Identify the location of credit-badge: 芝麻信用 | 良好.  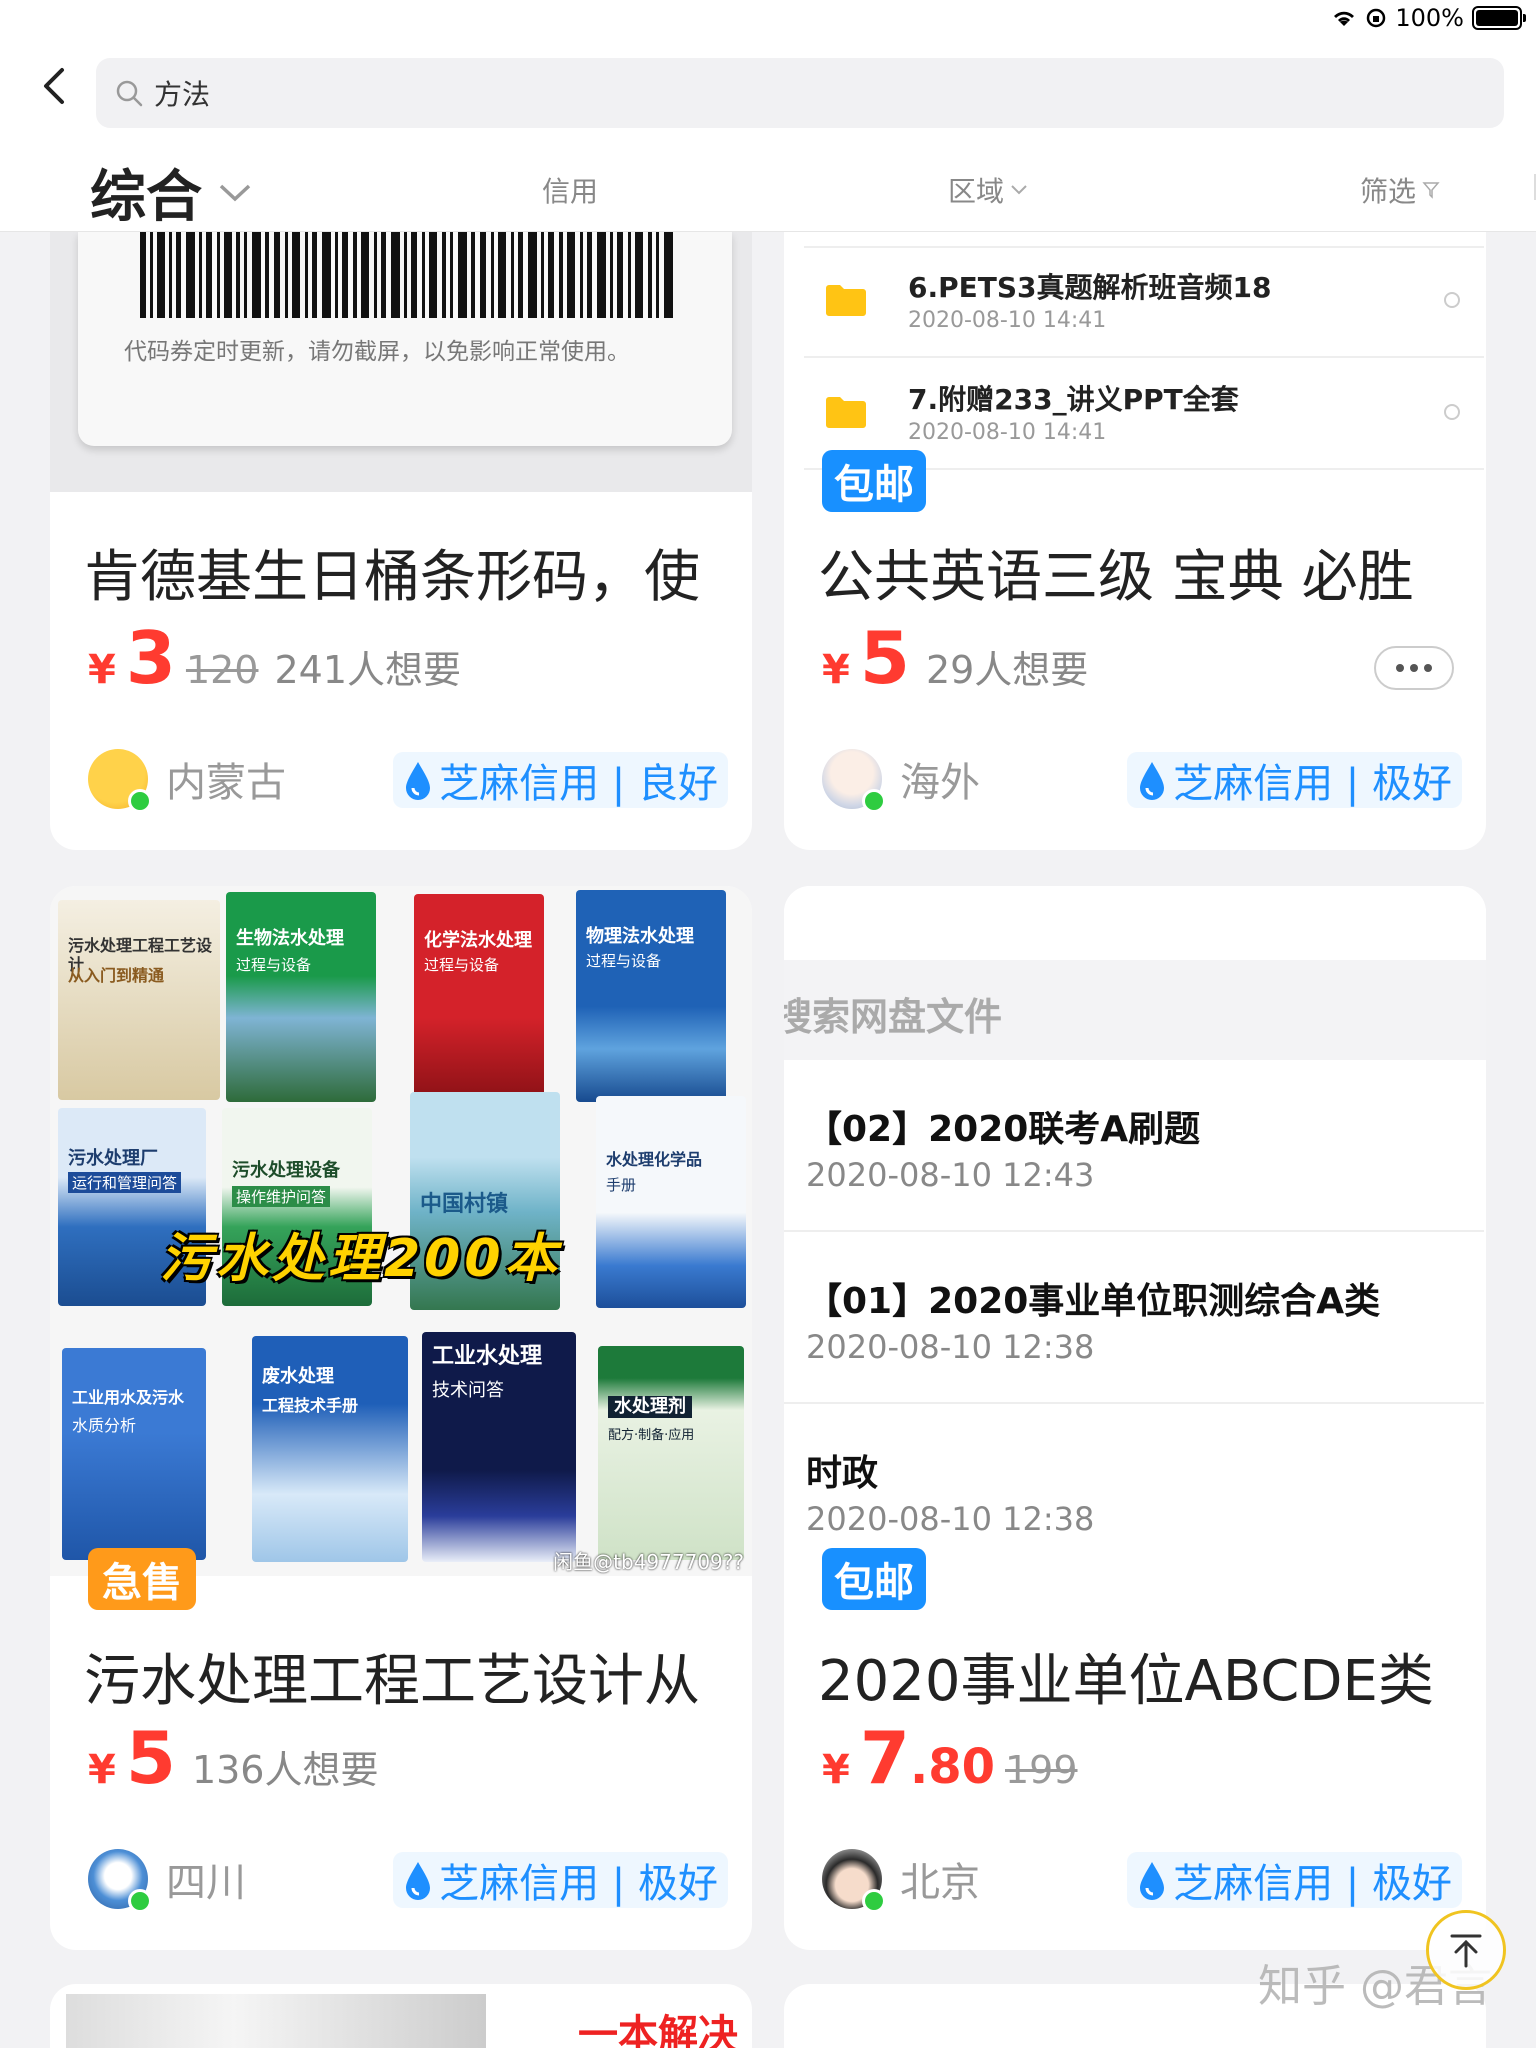
(560, 780).